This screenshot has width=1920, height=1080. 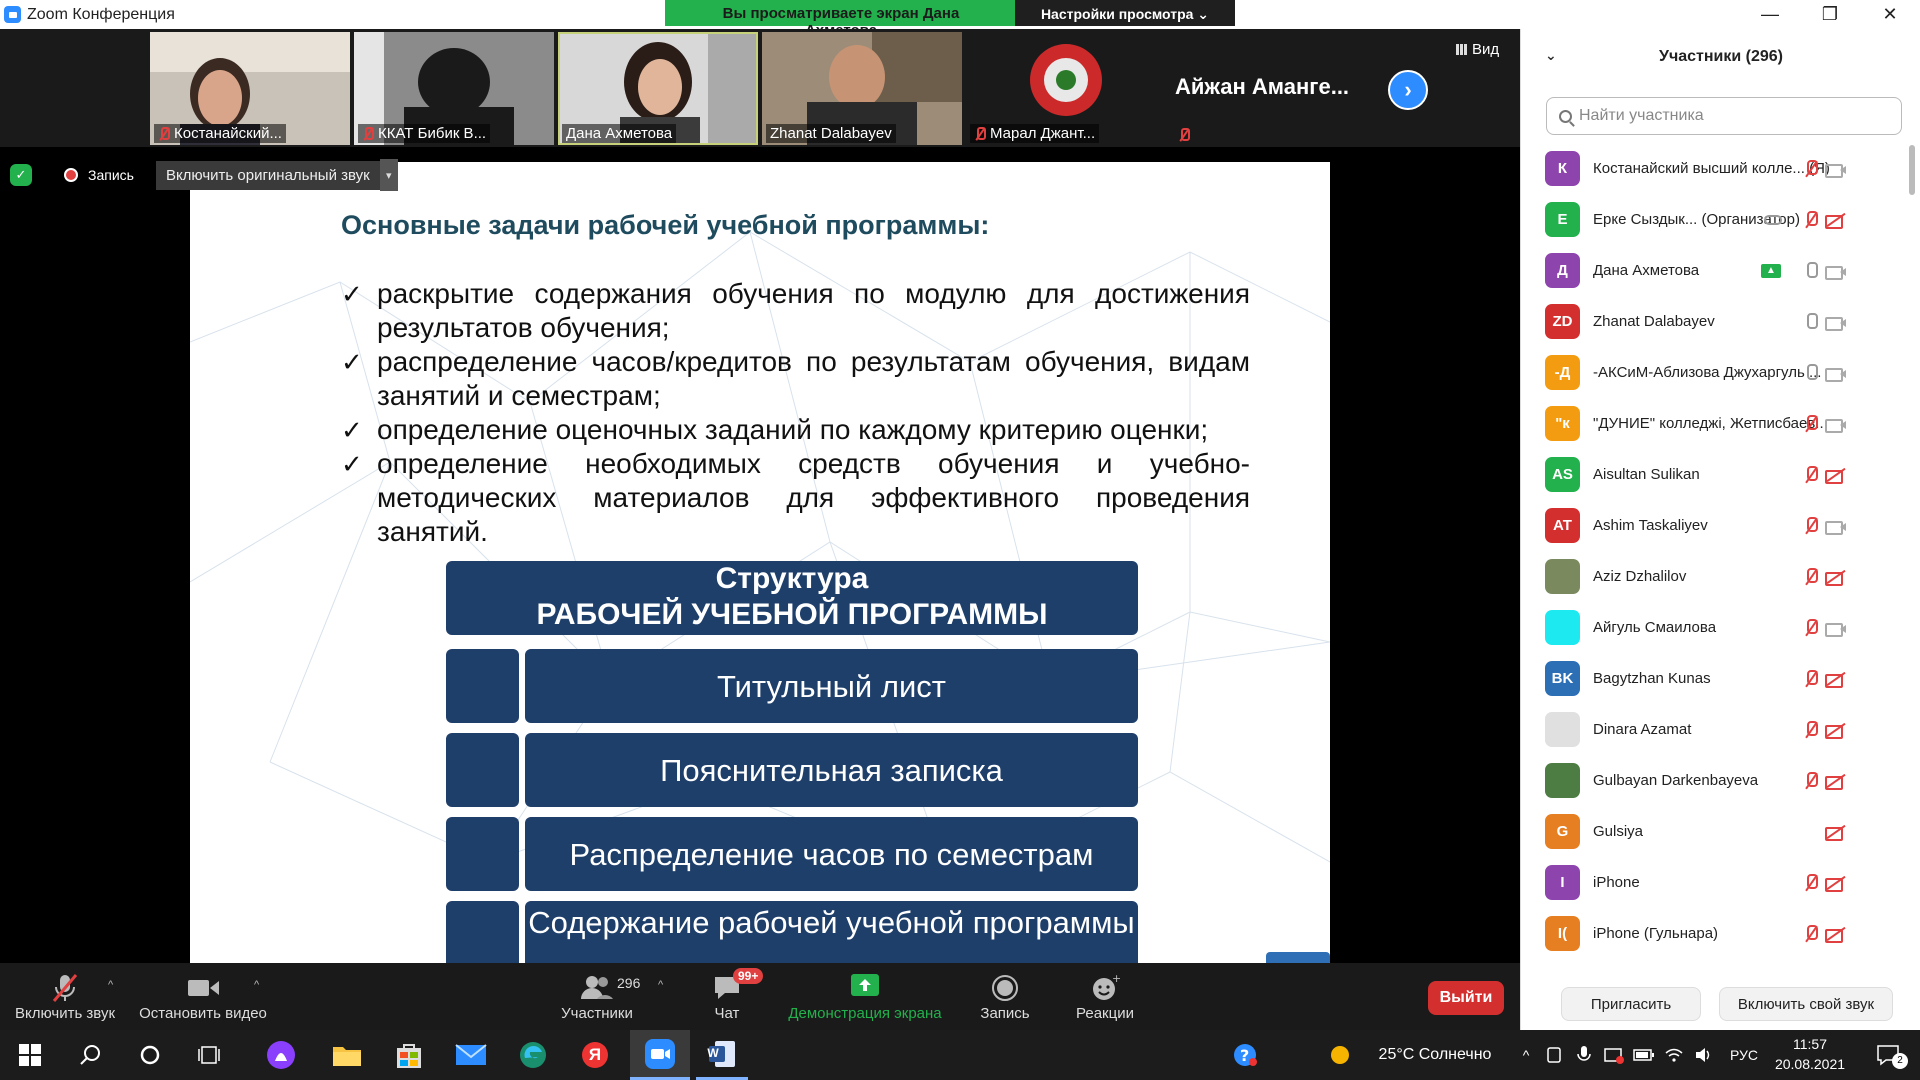 What do you see at coordinates (1835, 781) in the screenshot?
I see `video-off-icon` at bounding box center [1835, 781].